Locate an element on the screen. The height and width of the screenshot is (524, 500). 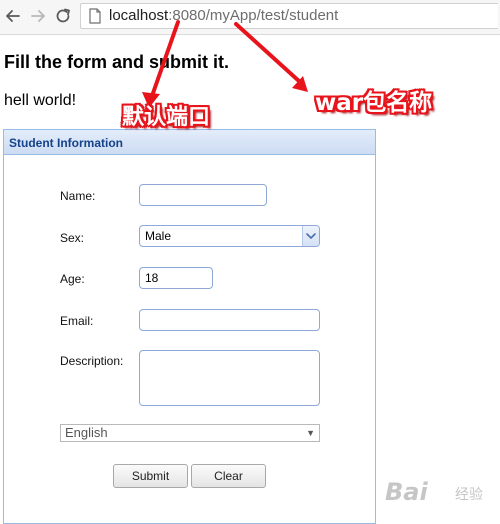
war-annotation: war包名称 is located at coordinates (374, 103).